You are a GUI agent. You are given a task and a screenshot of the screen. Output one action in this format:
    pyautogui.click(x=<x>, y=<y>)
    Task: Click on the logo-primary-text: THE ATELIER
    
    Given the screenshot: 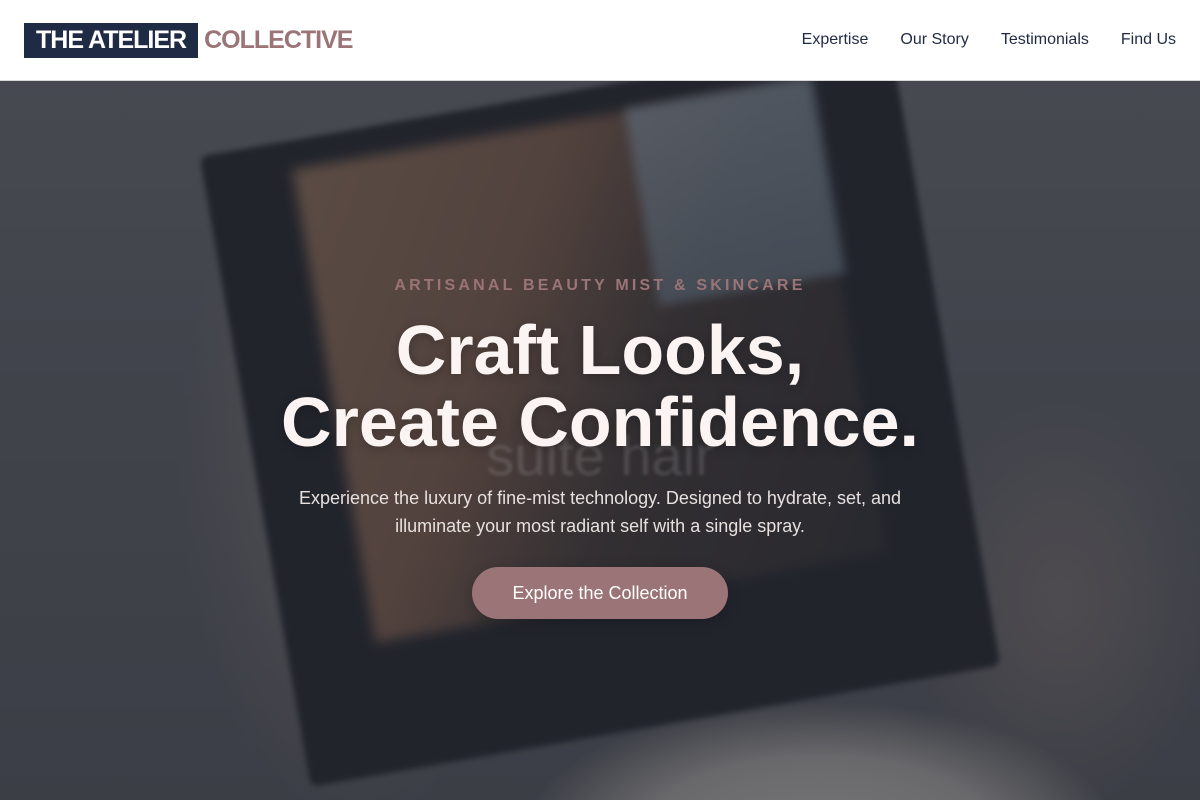 What is the action you would take?
    pyautogui.click(x=111, y=40)
    